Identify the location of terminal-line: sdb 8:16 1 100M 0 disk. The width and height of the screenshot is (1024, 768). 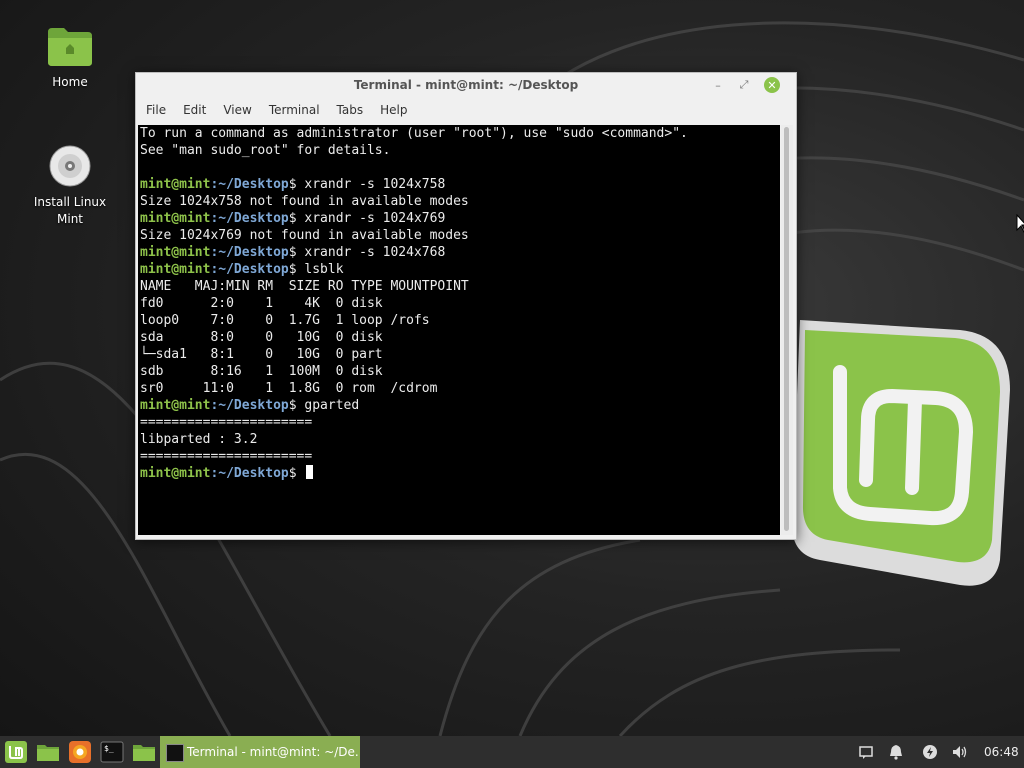
(261, 371).